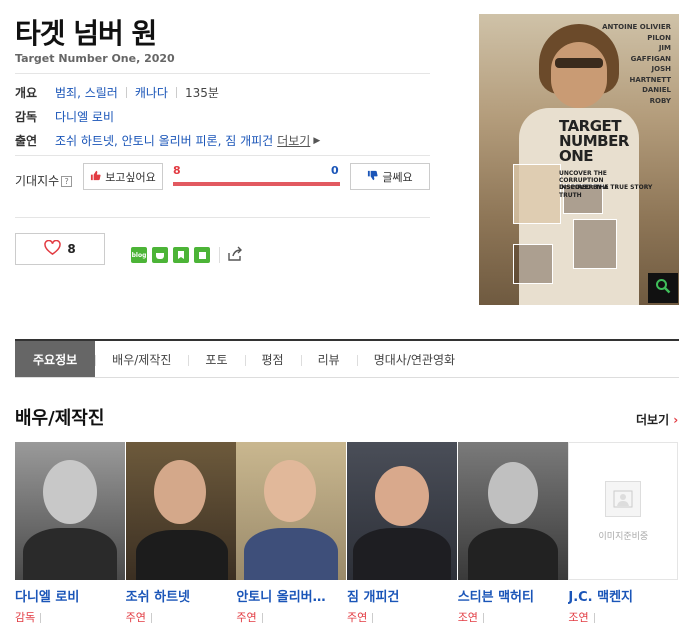 The height and width of the screenshot is (643, 696). Describe the element at coordinates (95, 177) in the screenshot. I see `thumbs-up-icon` at that location.